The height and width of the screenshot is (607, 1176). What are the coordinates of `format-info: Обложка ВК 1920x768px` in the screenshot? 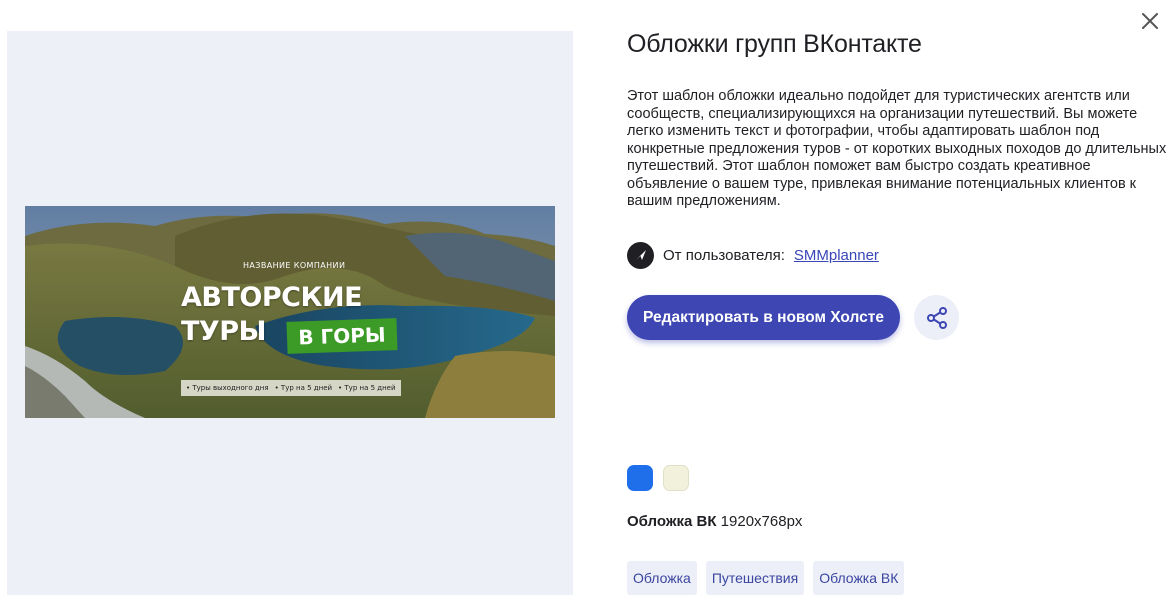 It's located at (714, 521).